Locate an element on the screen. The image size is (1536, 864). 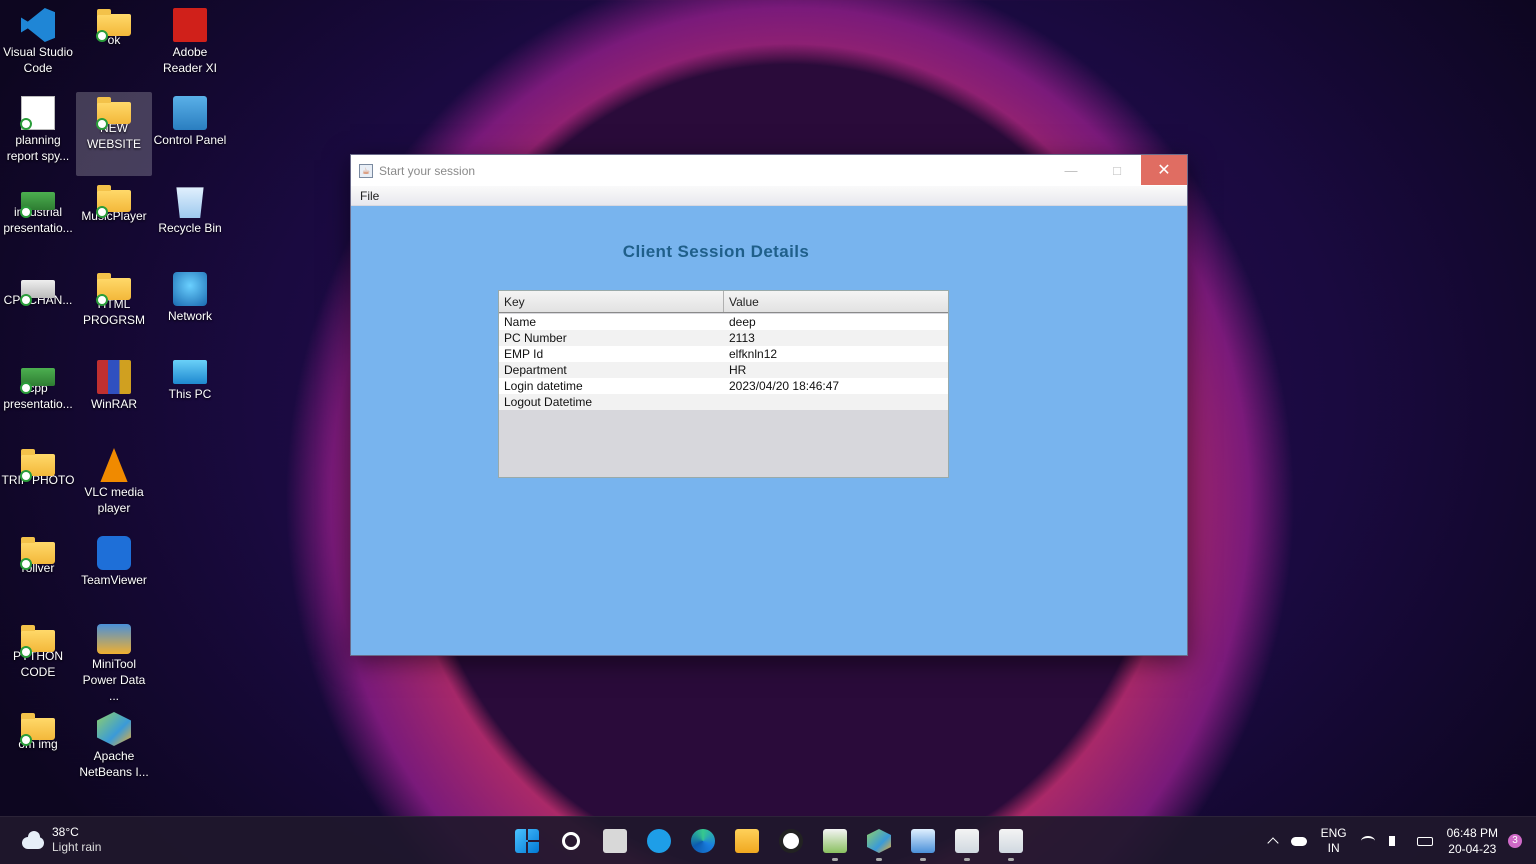
table-row: PC Number 2113 is located at coordinates (723, 338).